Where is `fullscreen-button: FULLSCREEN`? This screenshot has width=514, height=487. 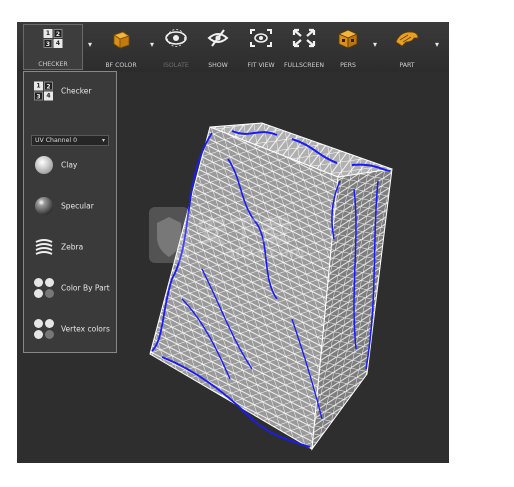 fullscreen-button: FULLSCREEN is located at coordinates (304, 47).